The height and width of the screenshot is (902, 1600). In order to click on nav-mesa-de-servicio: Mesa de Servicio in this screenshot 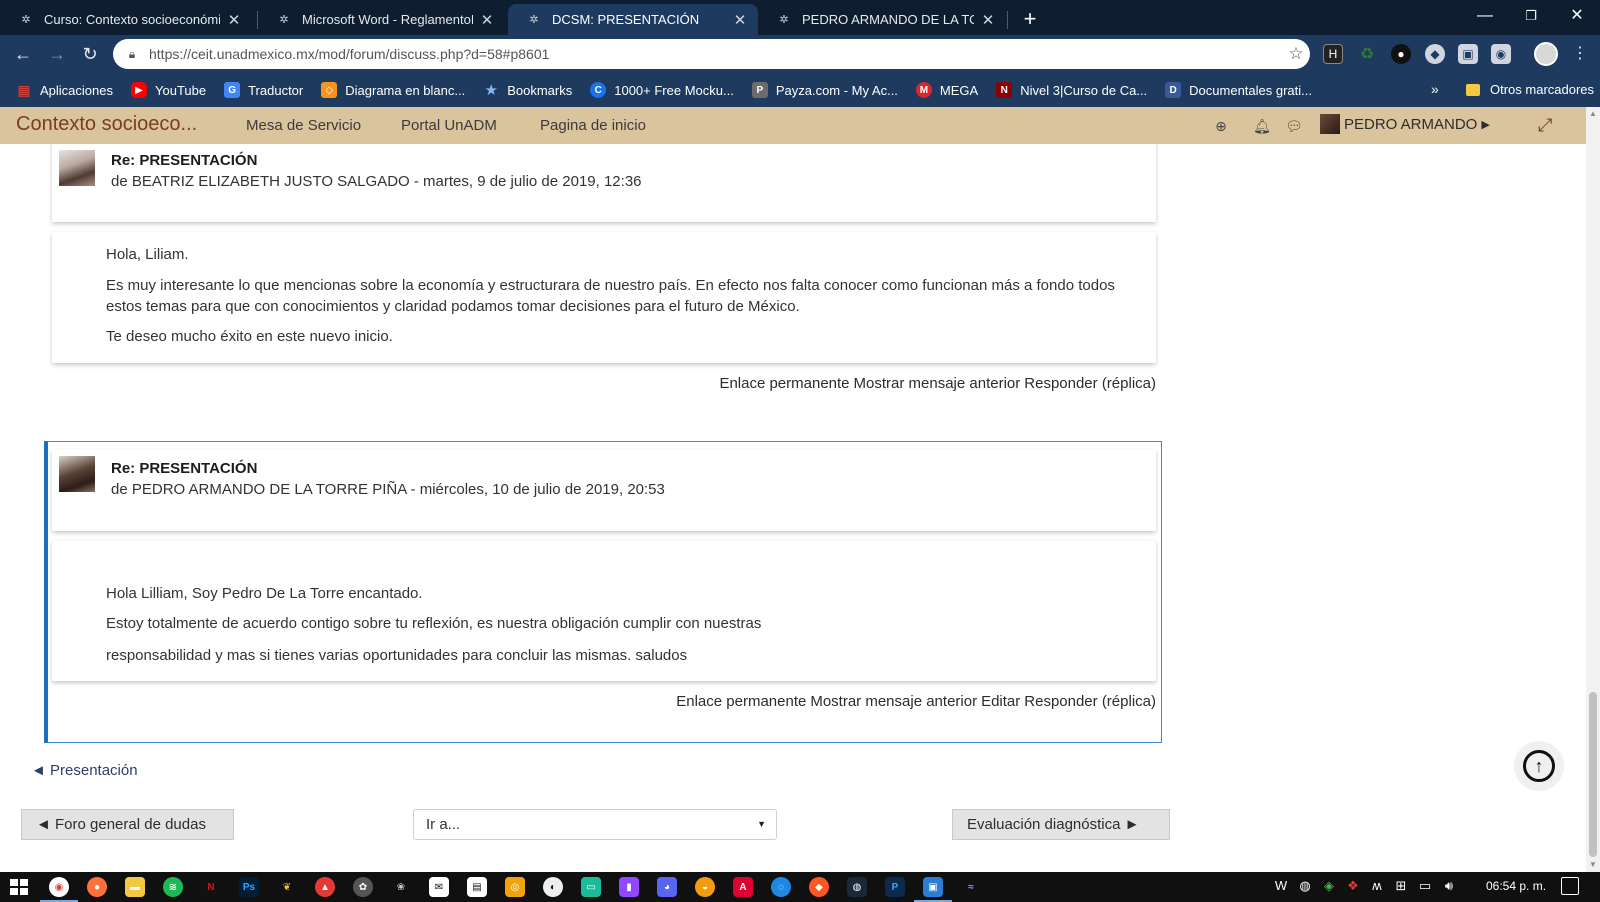, I will do `click(303, 125)`.